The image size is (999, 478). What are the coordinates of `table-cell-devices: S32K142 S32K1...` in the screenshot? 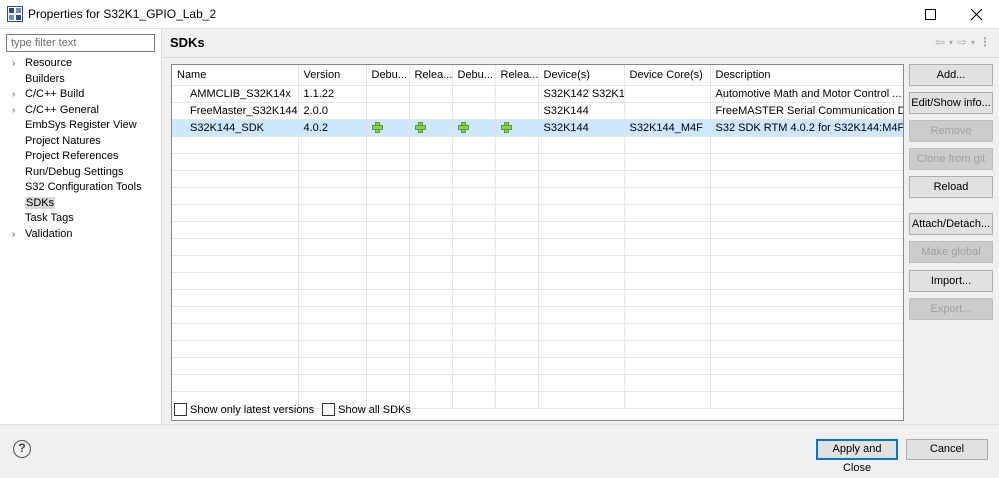 It's located at (581, 94).